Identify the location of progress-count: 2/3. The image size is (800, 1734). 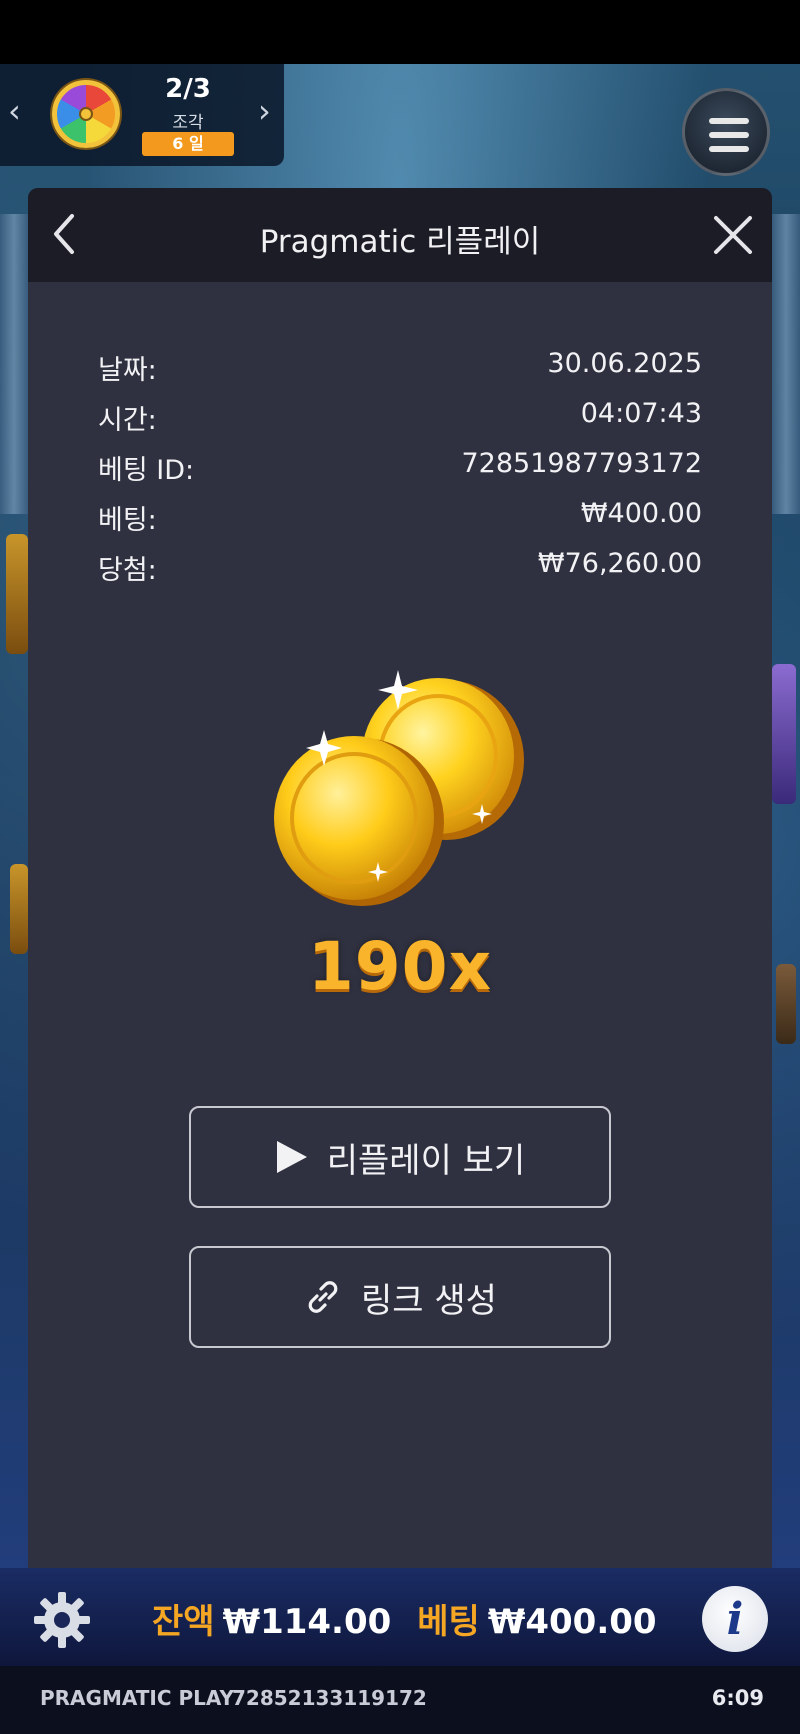
(188, 89).